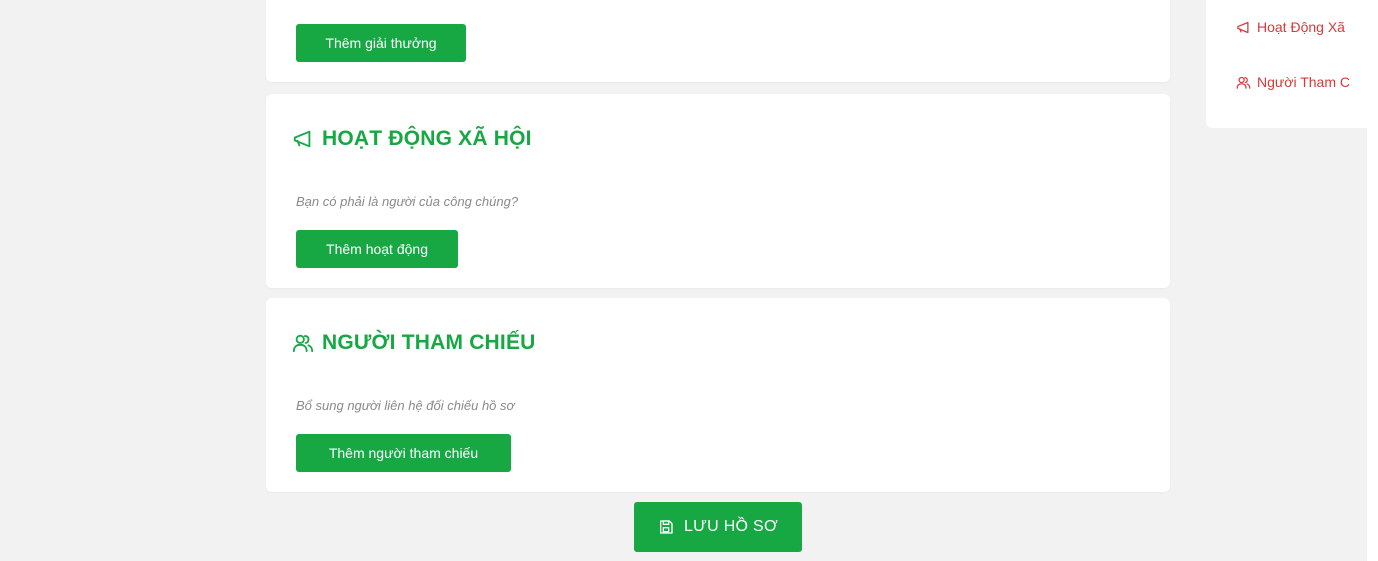 The height and width of the screenshot is (561, 1378). What do you see at coordinates (377, 249) in the screenshot?
I see `add-activity-button: Thêm hoạt động` at bounding box center [377, 249].